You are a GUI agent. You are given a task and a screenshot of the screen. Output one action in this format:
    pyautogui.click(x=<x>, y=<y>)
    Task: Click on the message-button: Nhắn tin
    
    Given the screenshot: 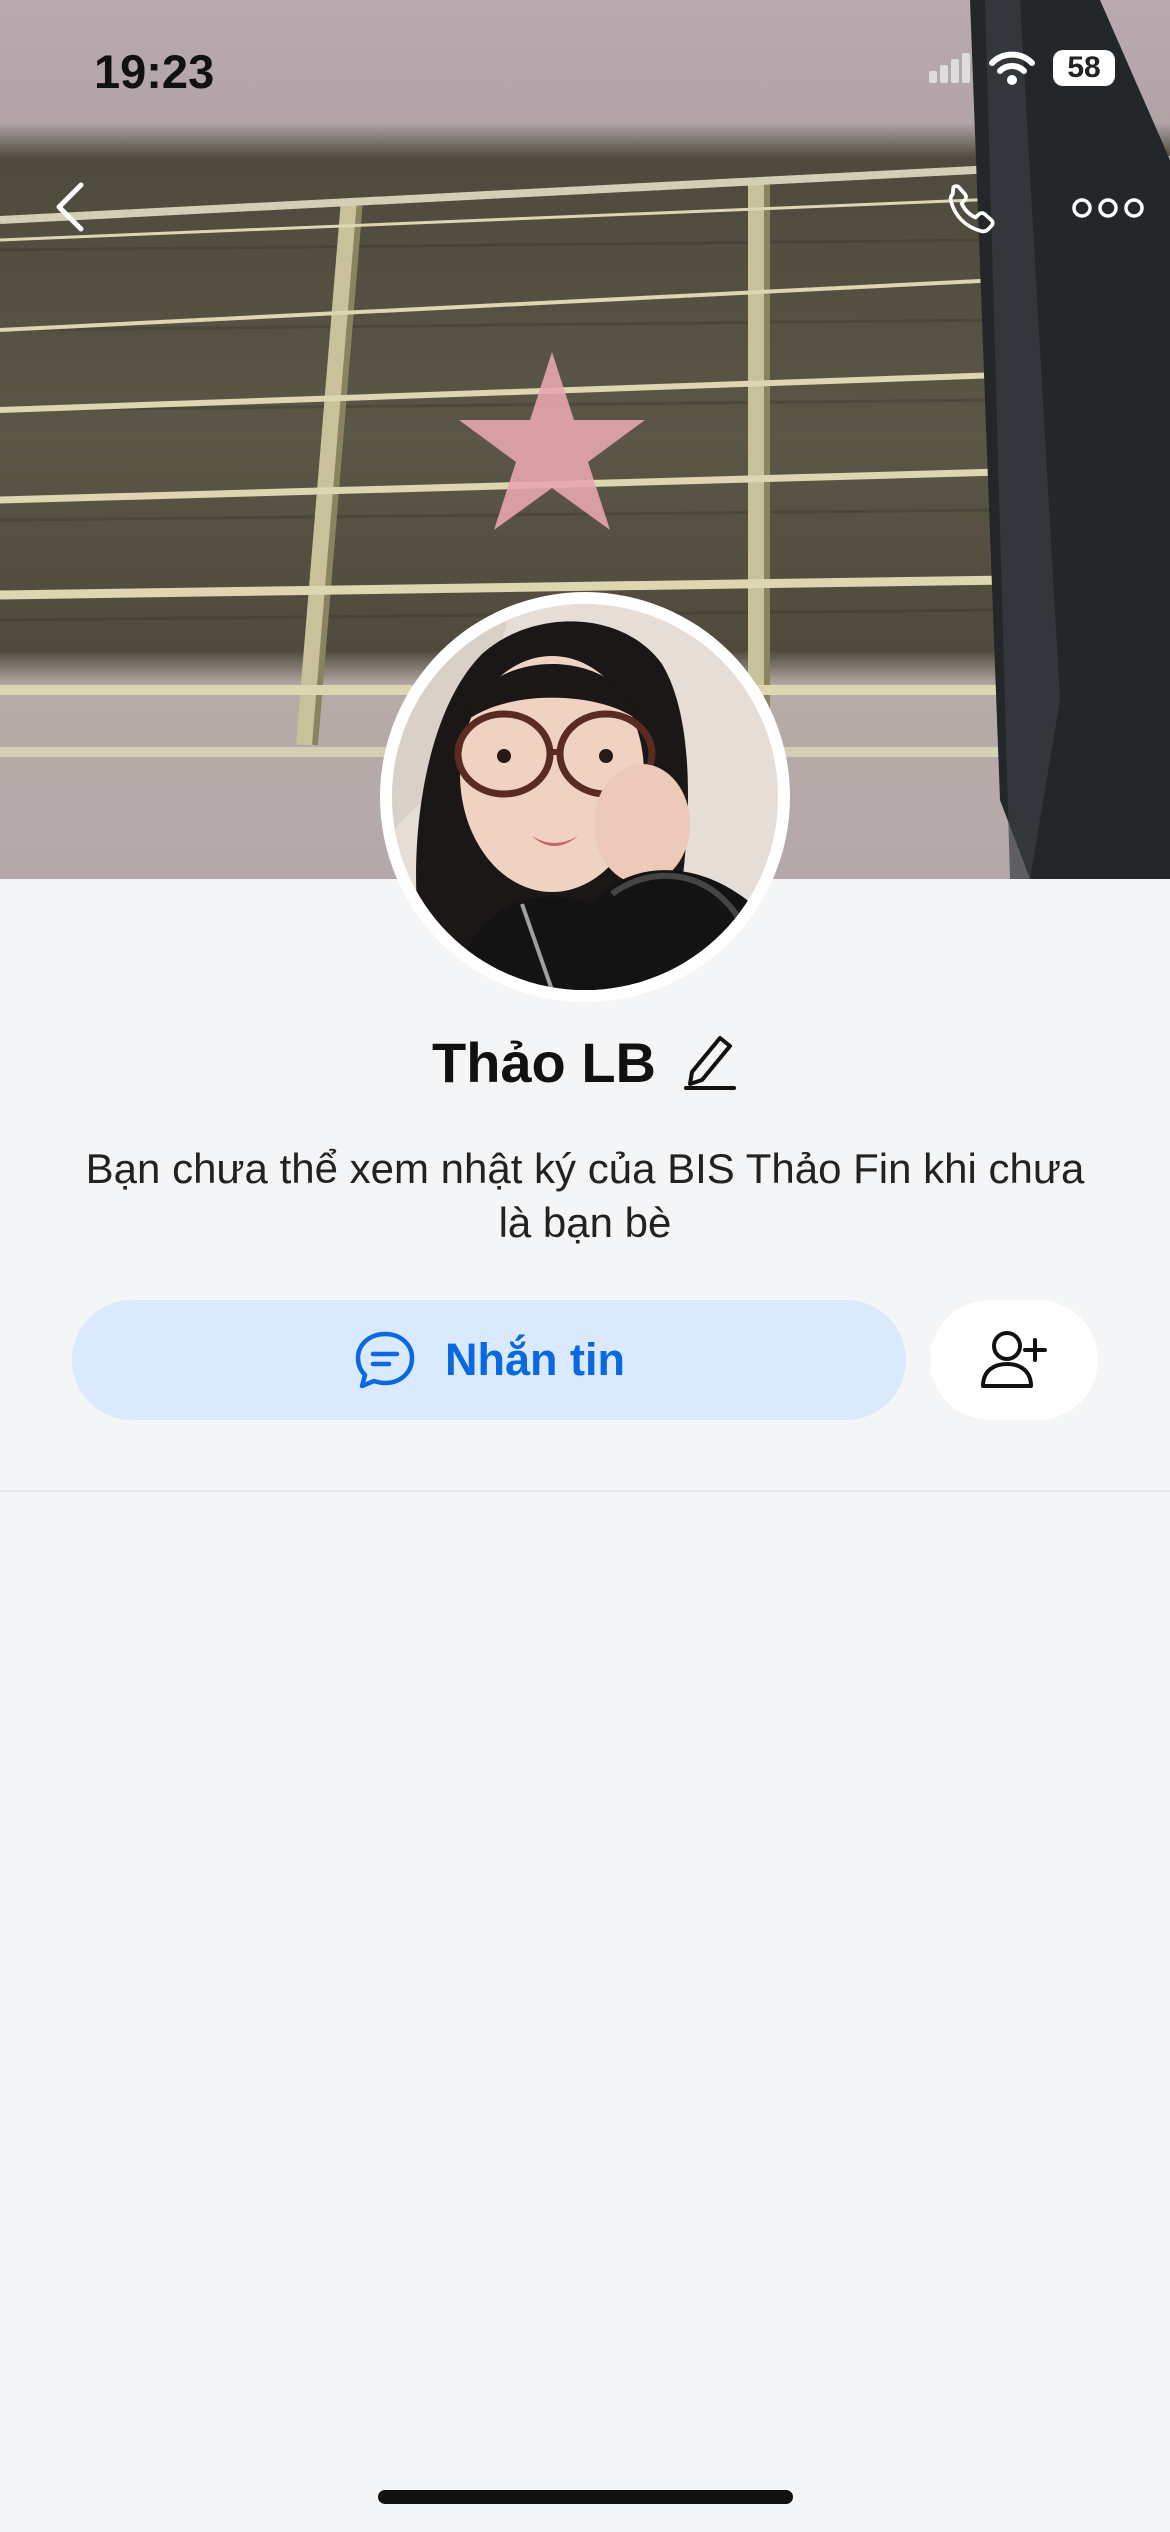 What is the action you would take?
    pyautogui.click(x=489, y=1360)
    